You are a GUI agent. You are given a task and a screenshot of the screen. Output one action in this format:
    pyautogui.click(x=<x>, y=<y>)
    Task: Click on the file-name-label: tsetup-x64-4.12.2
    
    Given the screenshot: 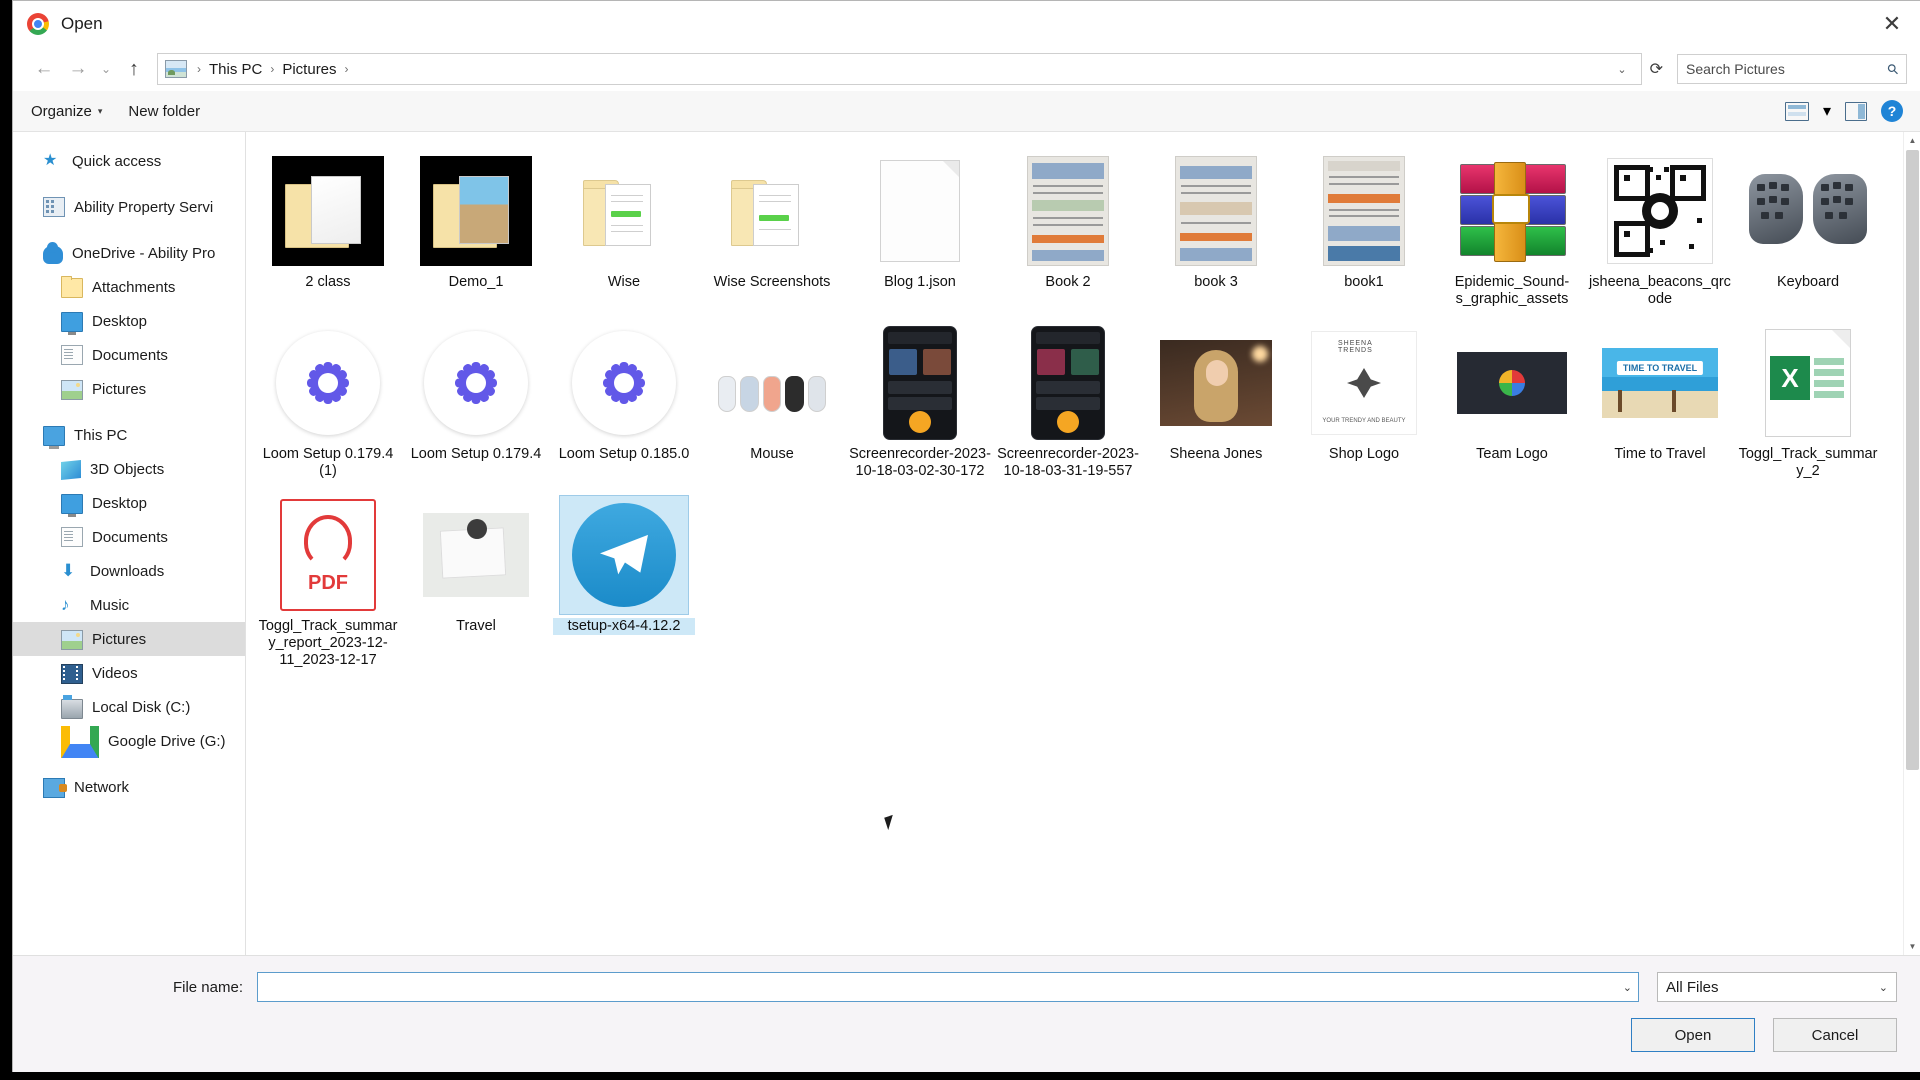 What is the action you would take?
    pyautogui.click(x=624, y=626)
    